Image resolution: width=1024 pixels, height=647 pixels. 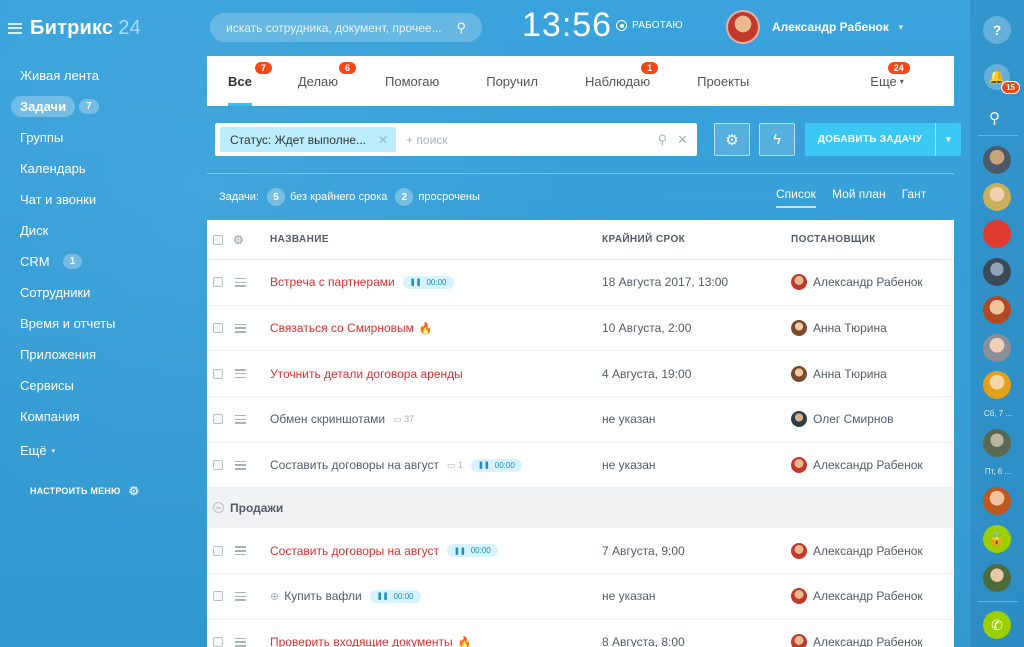 What do you see at coordinates (100, 106) in the screenshot?
I see `menu-item-tasks: Задачи 7` at bounding box center [100, 106].